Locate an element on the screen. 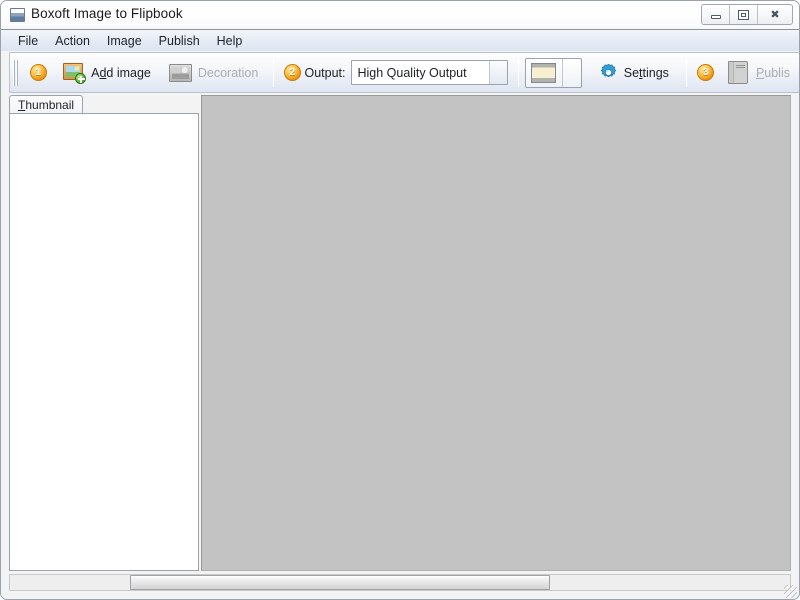  step-2-badge-wrap: 2 is located at coordinates (292, 72).